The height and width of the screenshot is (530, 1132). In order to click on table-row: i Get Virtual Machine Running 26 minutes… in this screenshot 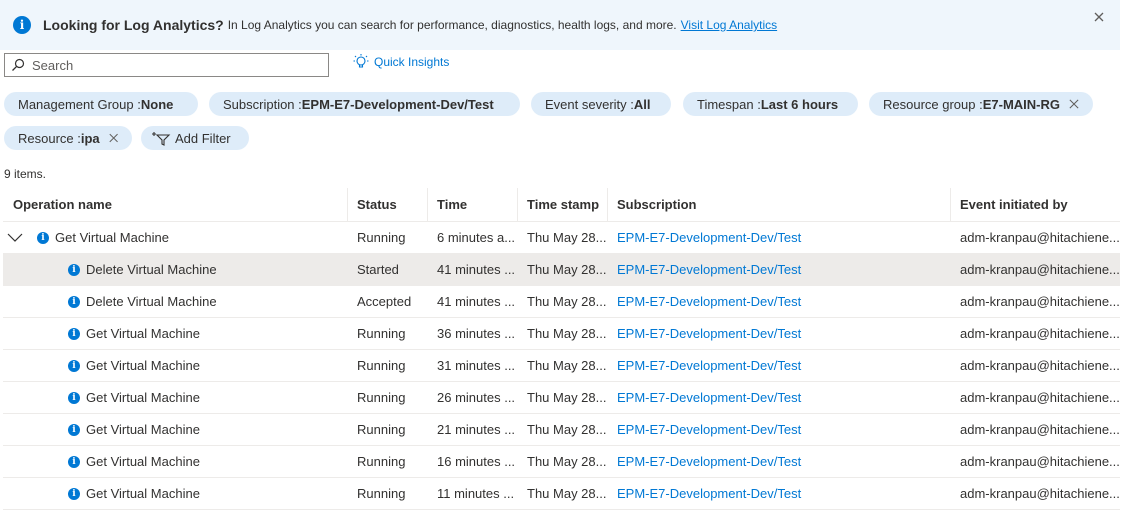, I will do `click(561, 398)`.